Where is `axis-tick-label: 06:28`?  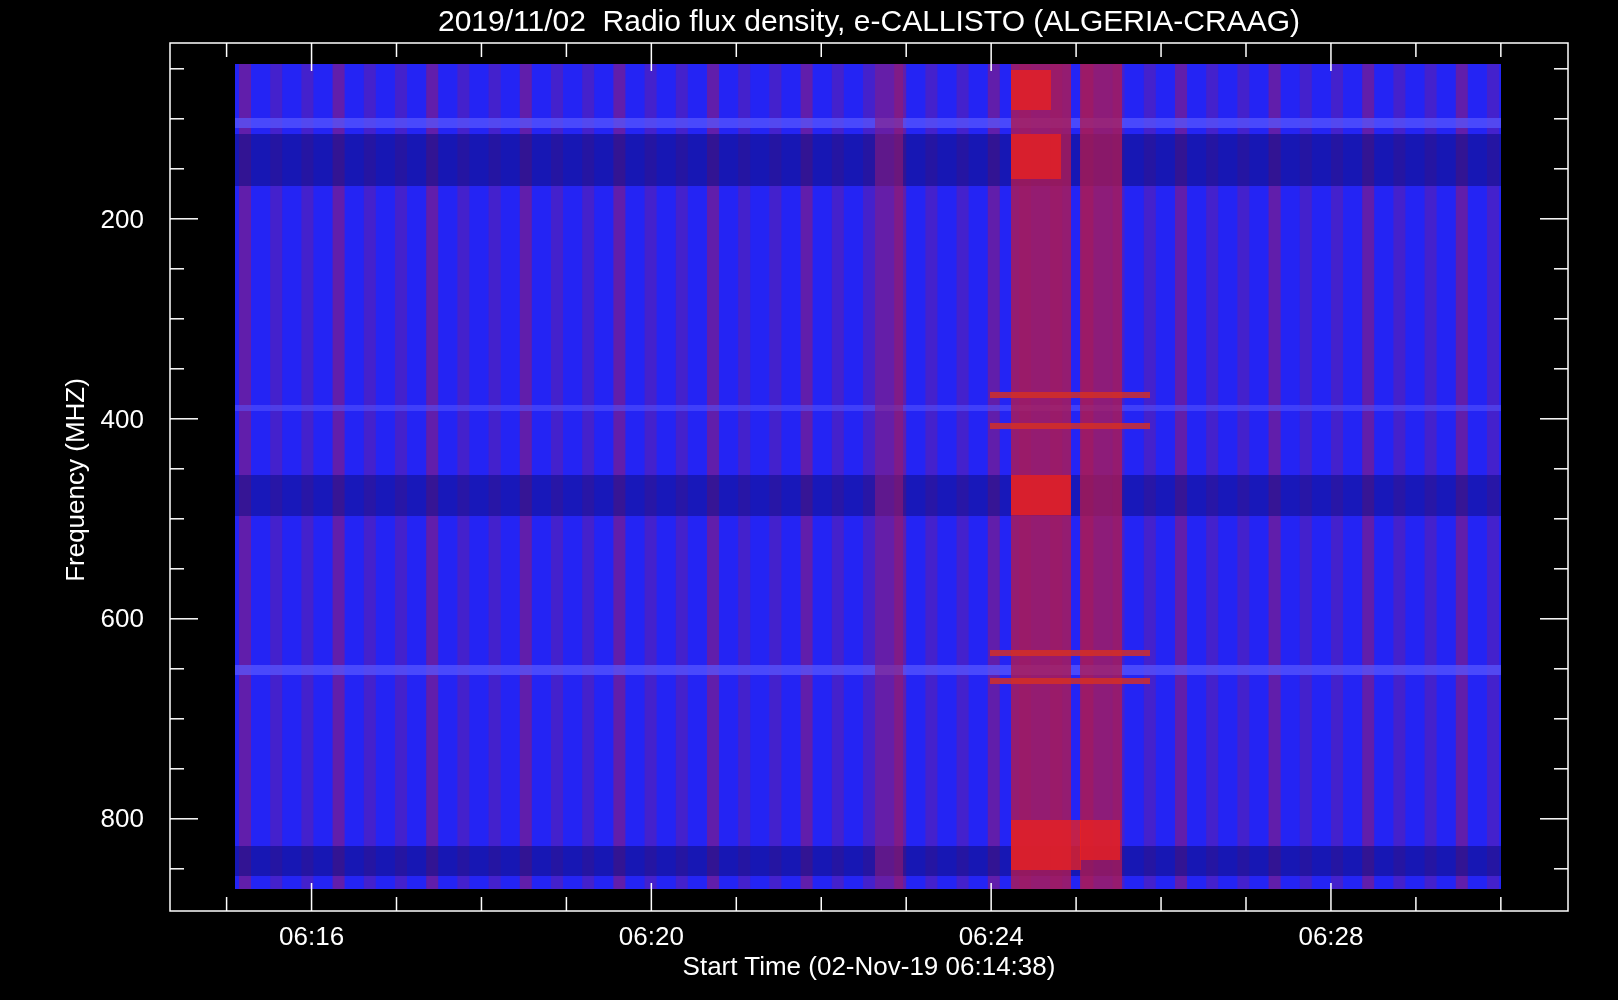 axis-tick-label: 06:28 is located at coordinates (1331, 936).